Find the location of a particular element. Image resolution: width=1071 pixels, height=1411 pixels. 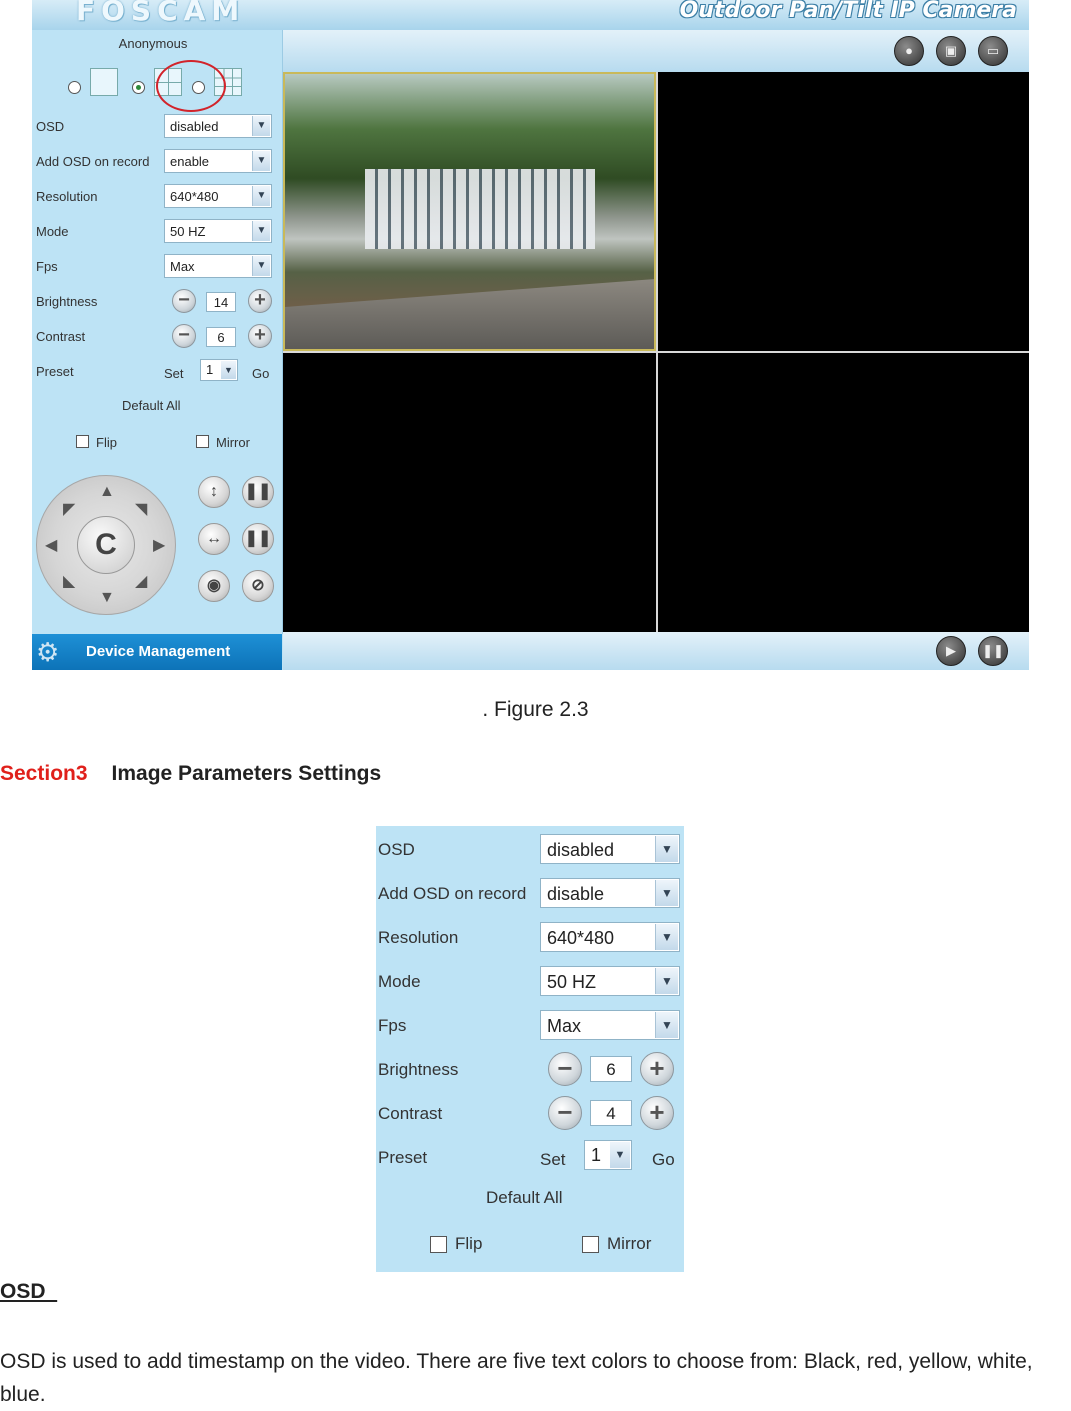

vertical-patrol-icon: ↕ is located at coordinates (214, 492).